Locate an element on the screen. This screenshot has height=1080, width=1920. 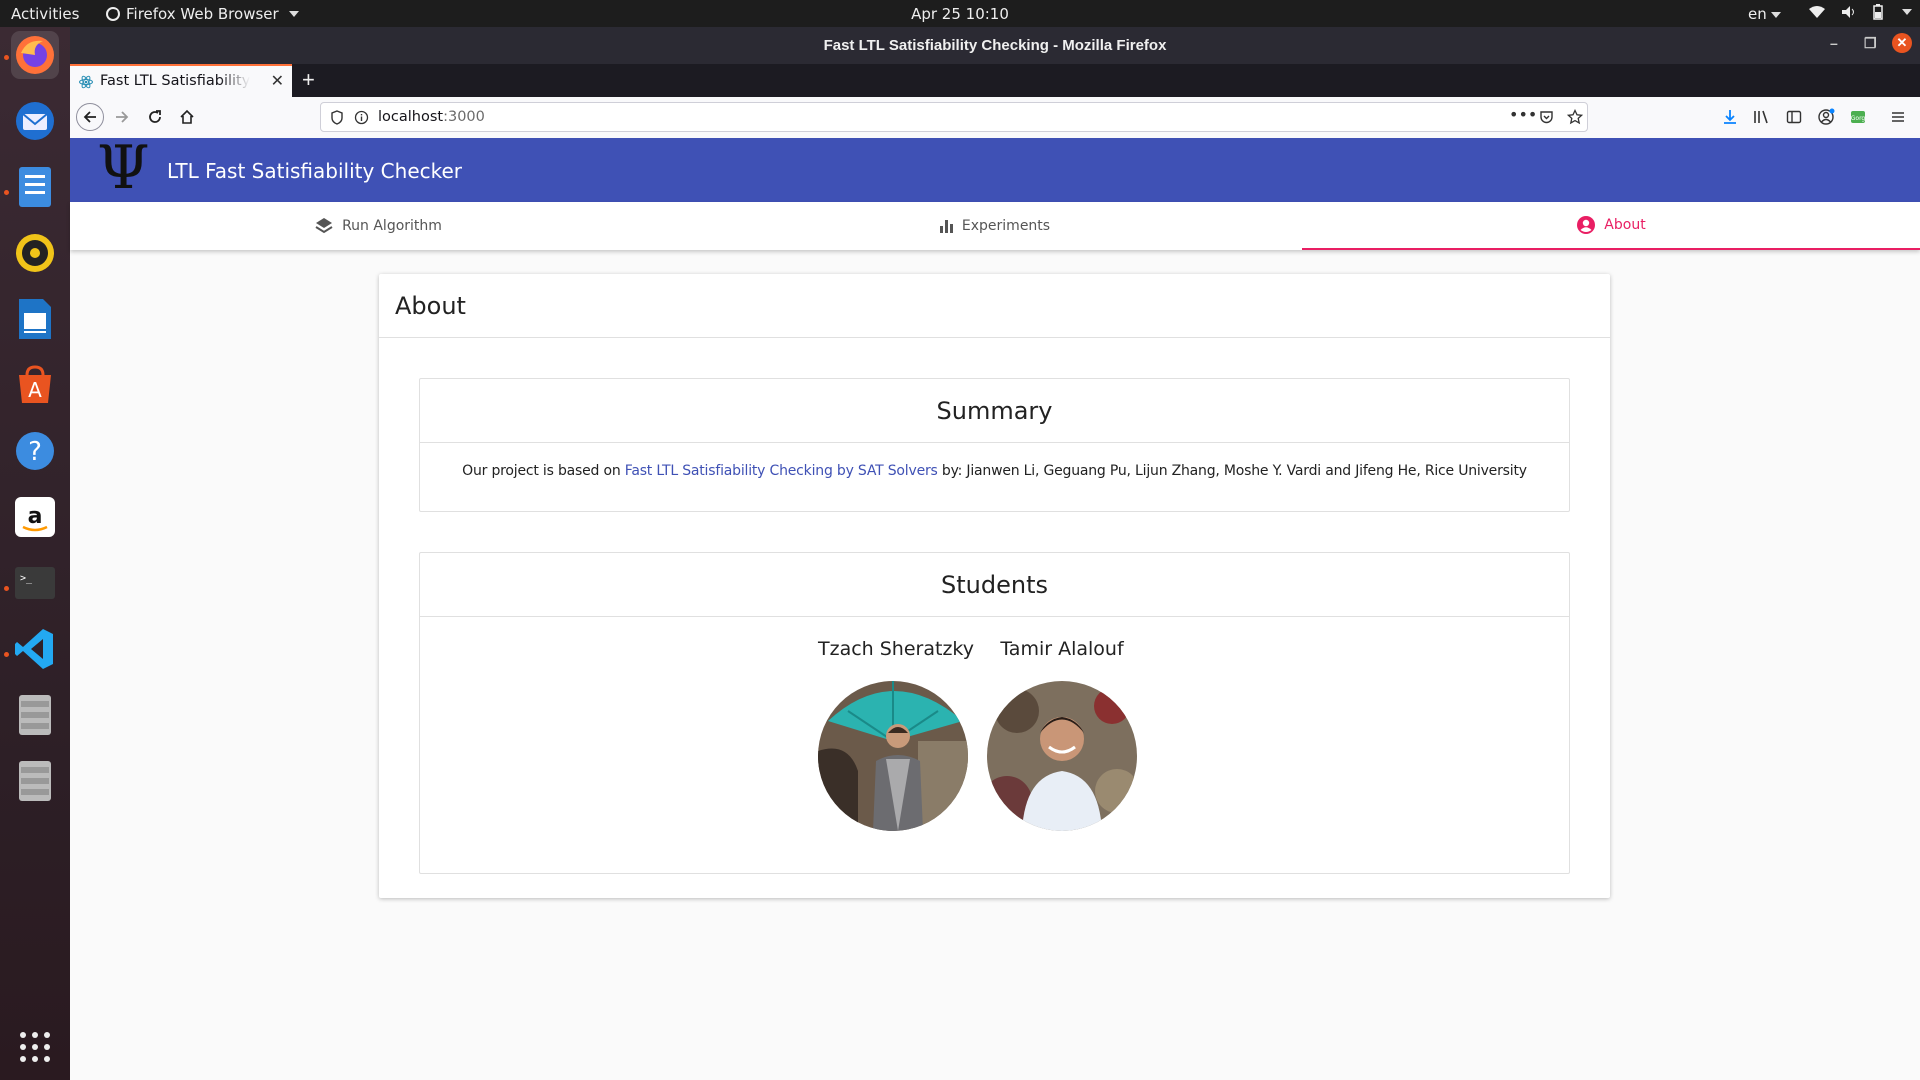
amazon-icon: a is located at coordinates (35, 517).